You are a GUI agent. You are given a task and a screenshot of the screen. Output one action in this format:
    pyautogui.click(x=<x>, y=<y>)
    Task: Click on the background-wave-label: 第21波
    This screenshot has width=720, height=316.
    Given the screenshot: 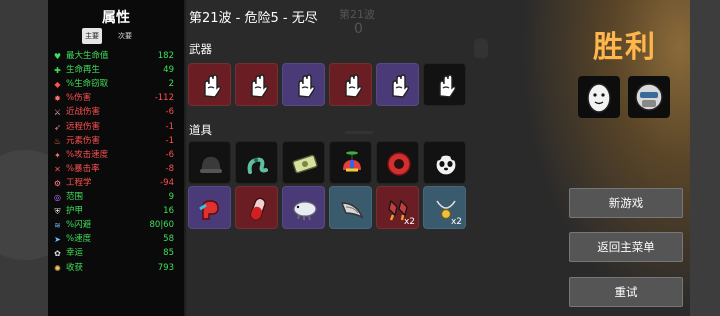 What is the action you would take?
    pyautogui.click(x=357, y=14)
    